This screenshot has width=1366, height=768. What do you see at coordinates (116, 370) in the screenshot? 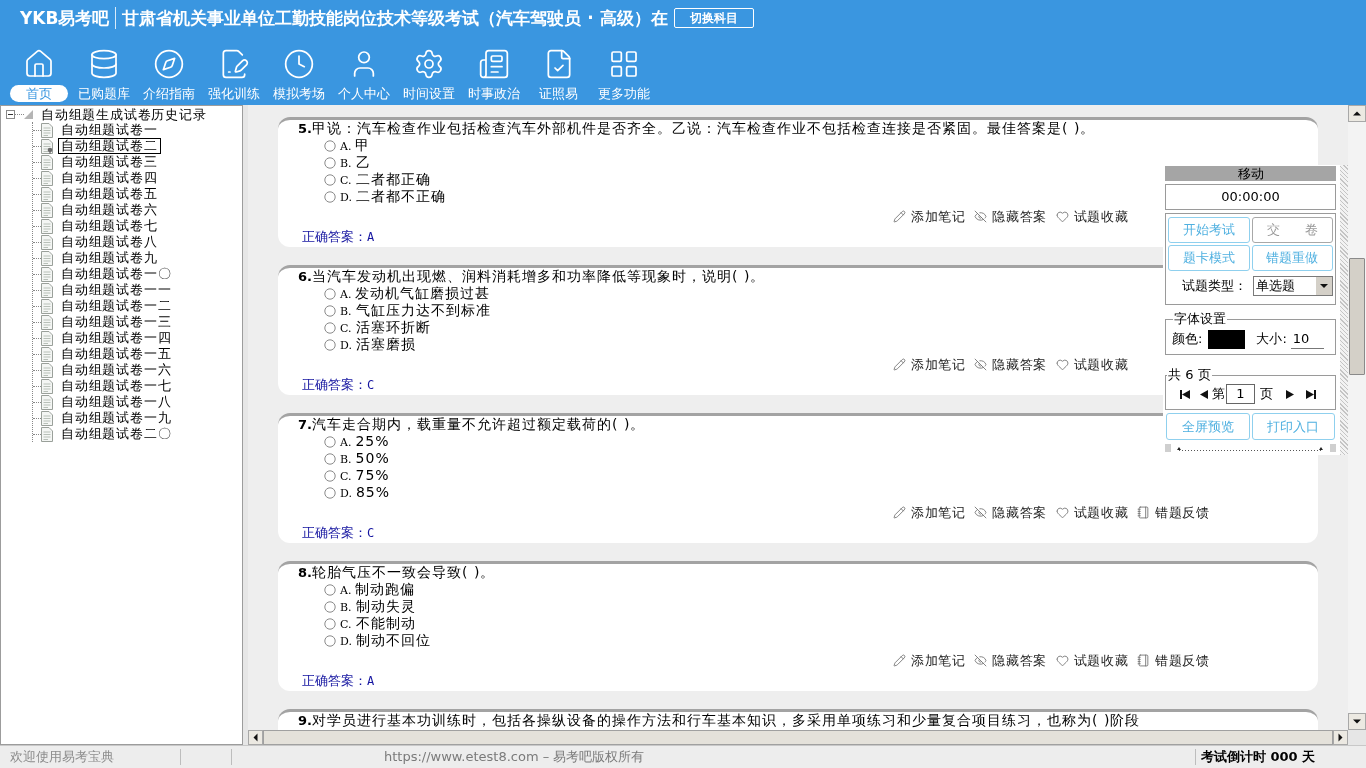
I see `tree-item: 自动组题试卷一六` at bounding box center [116, 370].